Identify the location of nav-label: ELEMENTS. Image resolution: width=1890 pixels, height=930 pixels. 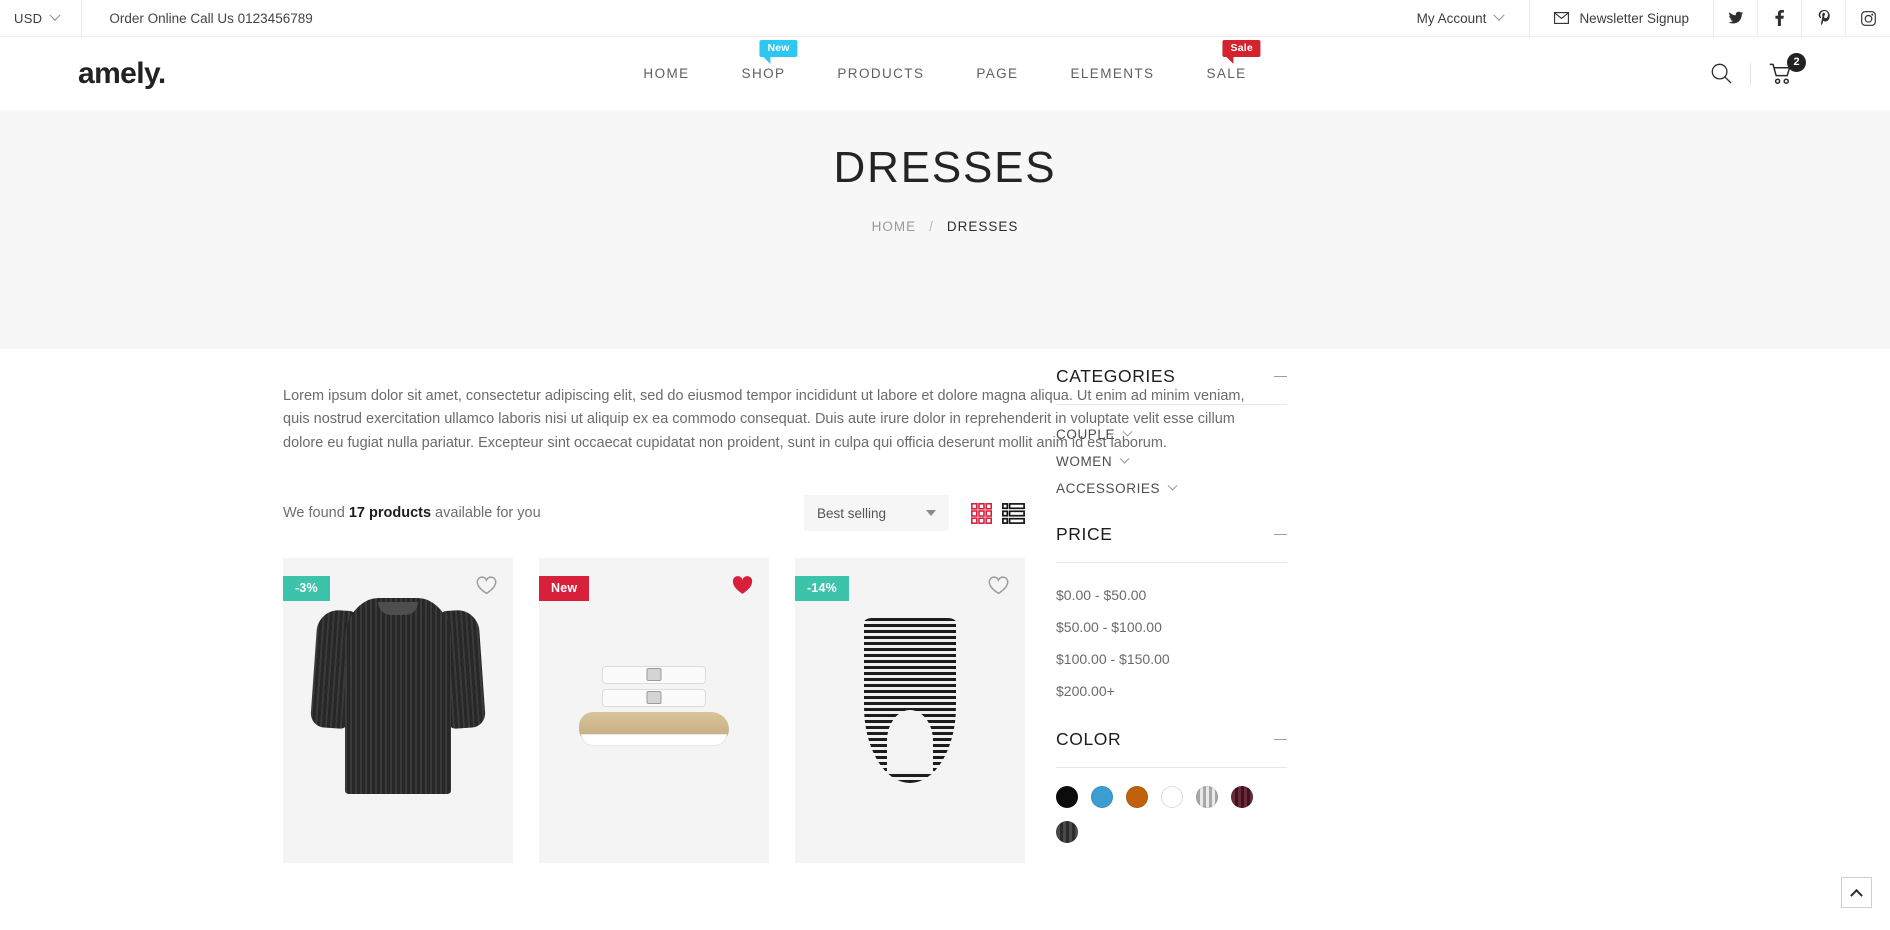
(1112, 73).